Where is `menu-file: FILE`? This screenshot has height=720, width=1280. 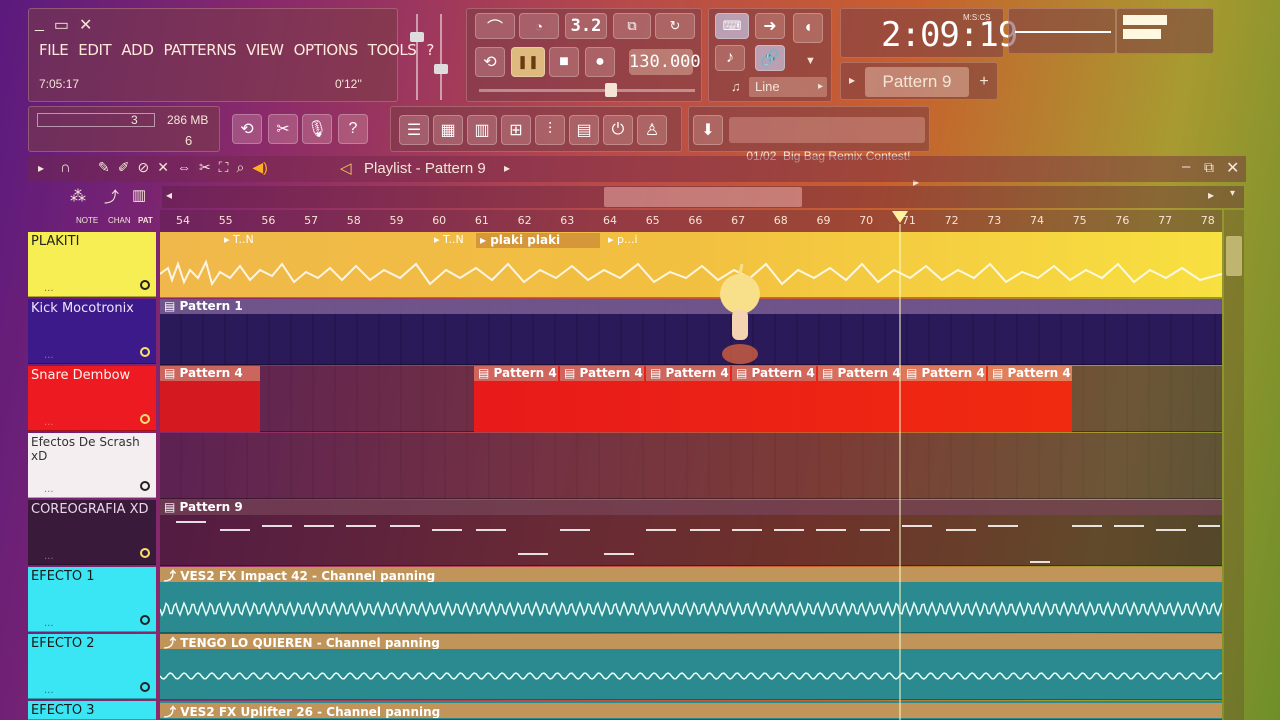 menu-file: FILE is located at coordinates (54, 50).